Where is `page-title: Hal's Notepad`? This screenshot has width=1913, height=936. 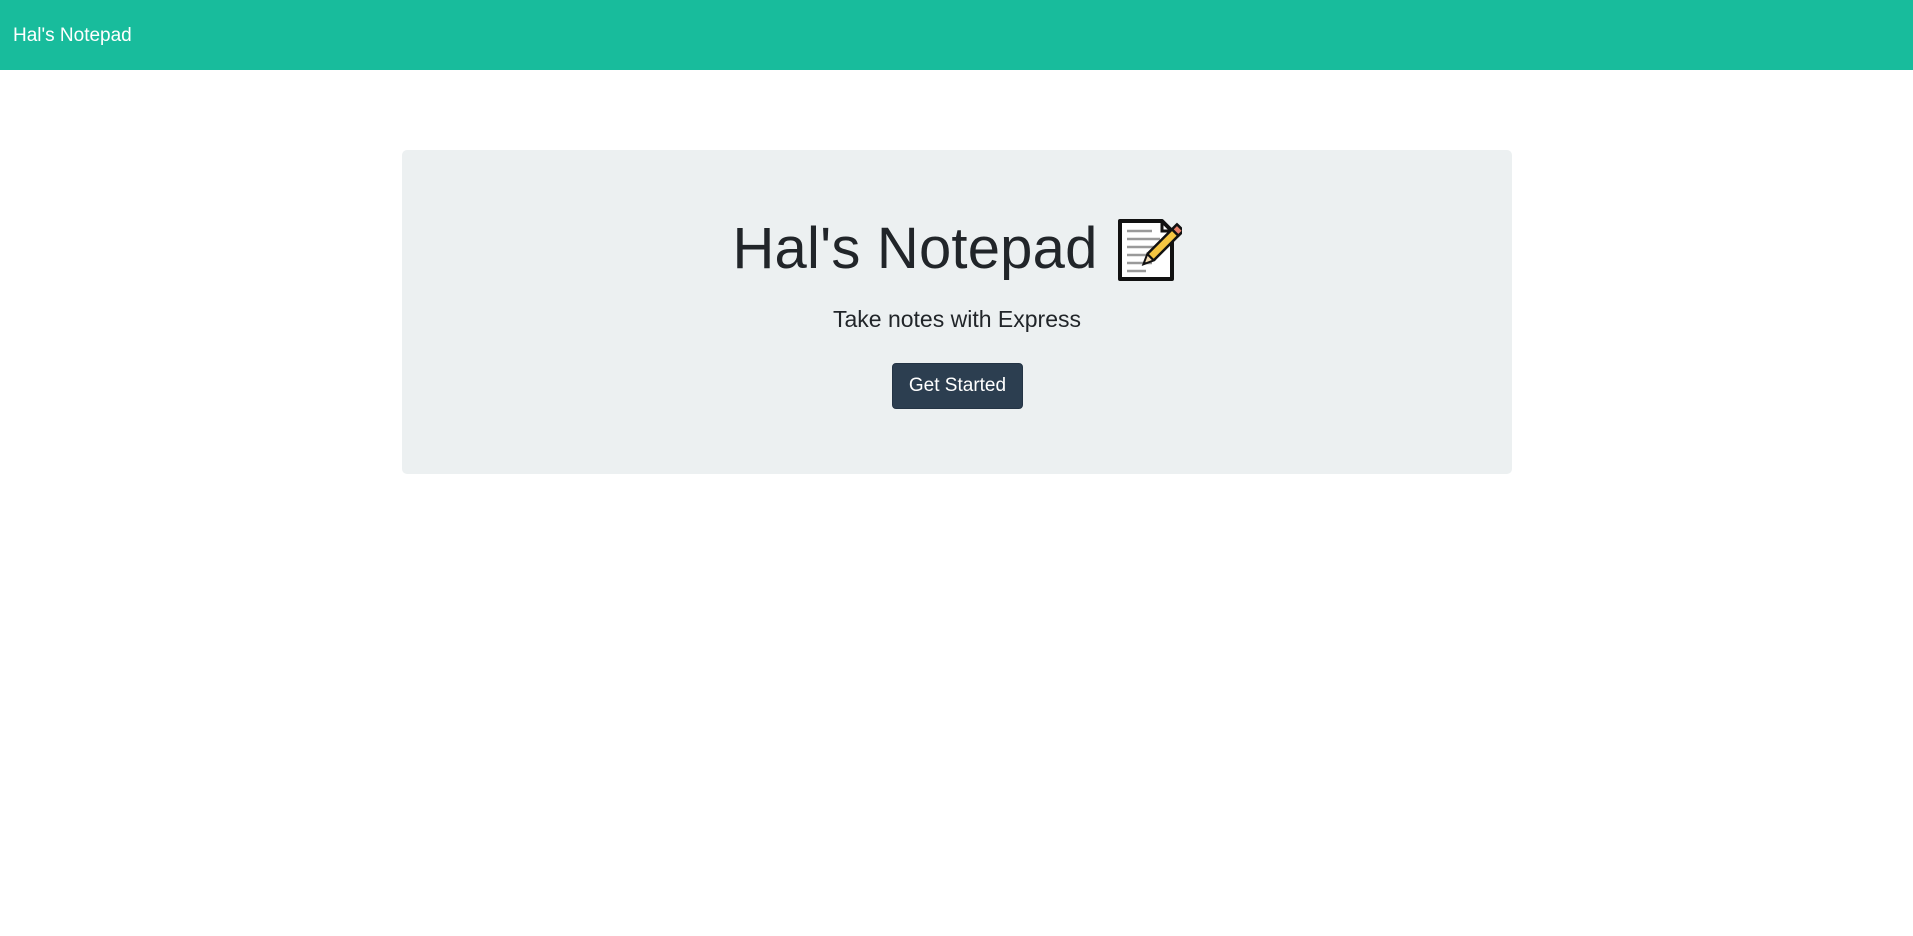 page-title: Hal's Notepad is located at coordinates (915, 248).